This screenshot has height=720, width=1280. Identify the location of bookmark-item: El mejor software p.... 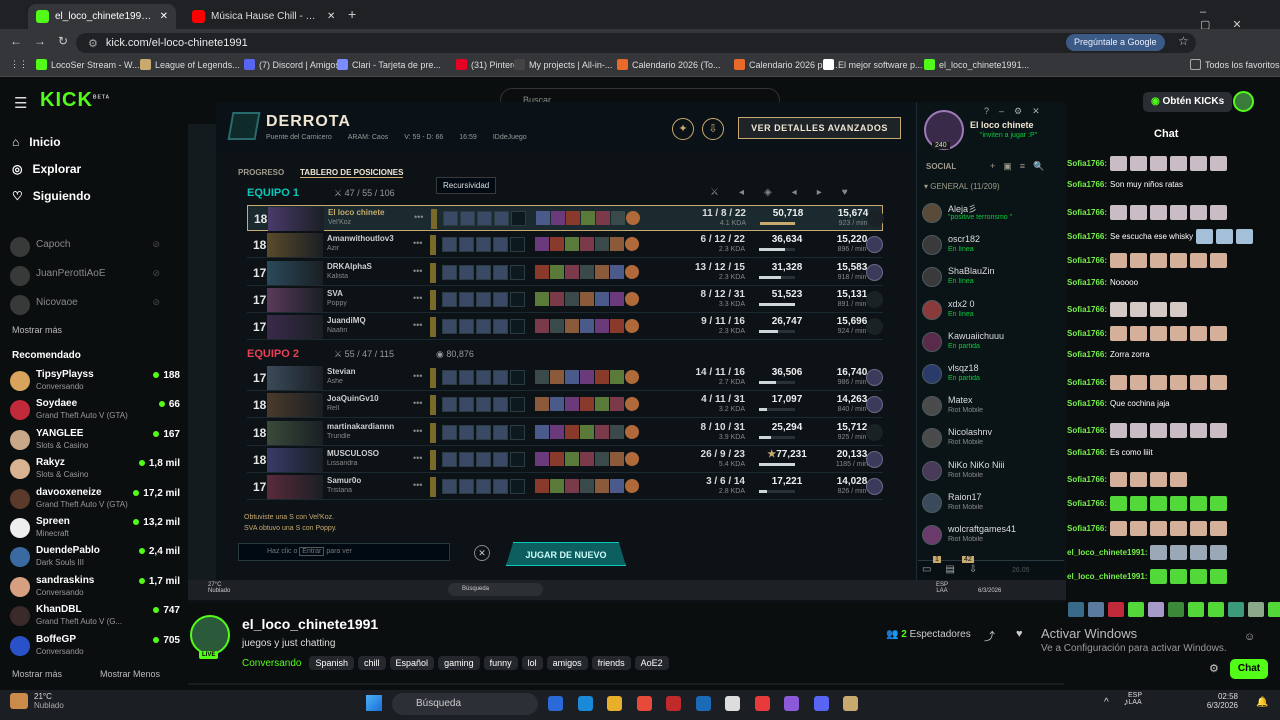
(873, 64).